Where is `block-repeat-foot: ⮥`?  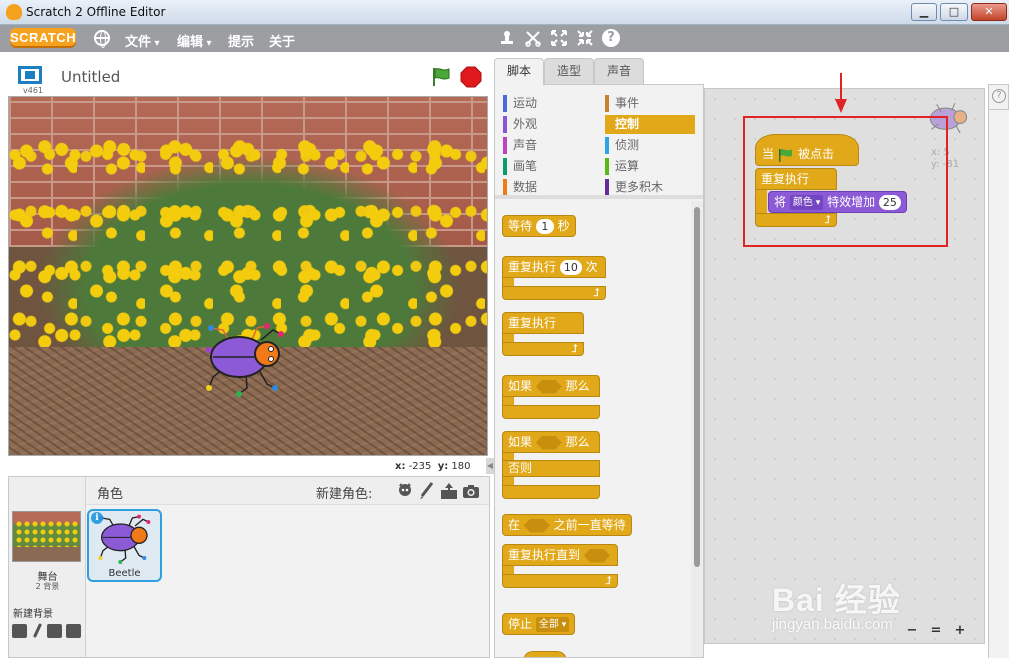 block-repeat-foot: ⮥ is located at coordinates (554, 293).